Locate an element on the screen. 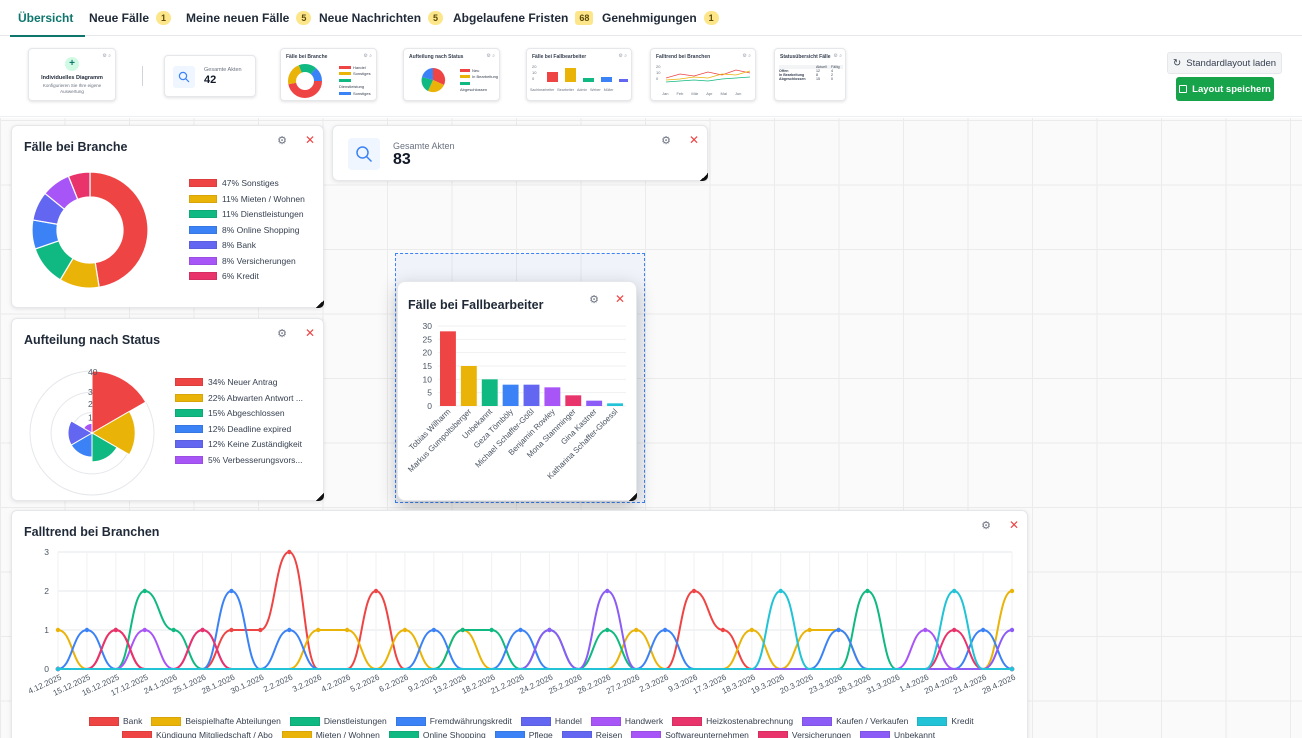 The image size is (1302, 738). tab-uebersicht: Übersicht is located at coordinates (47, 18).